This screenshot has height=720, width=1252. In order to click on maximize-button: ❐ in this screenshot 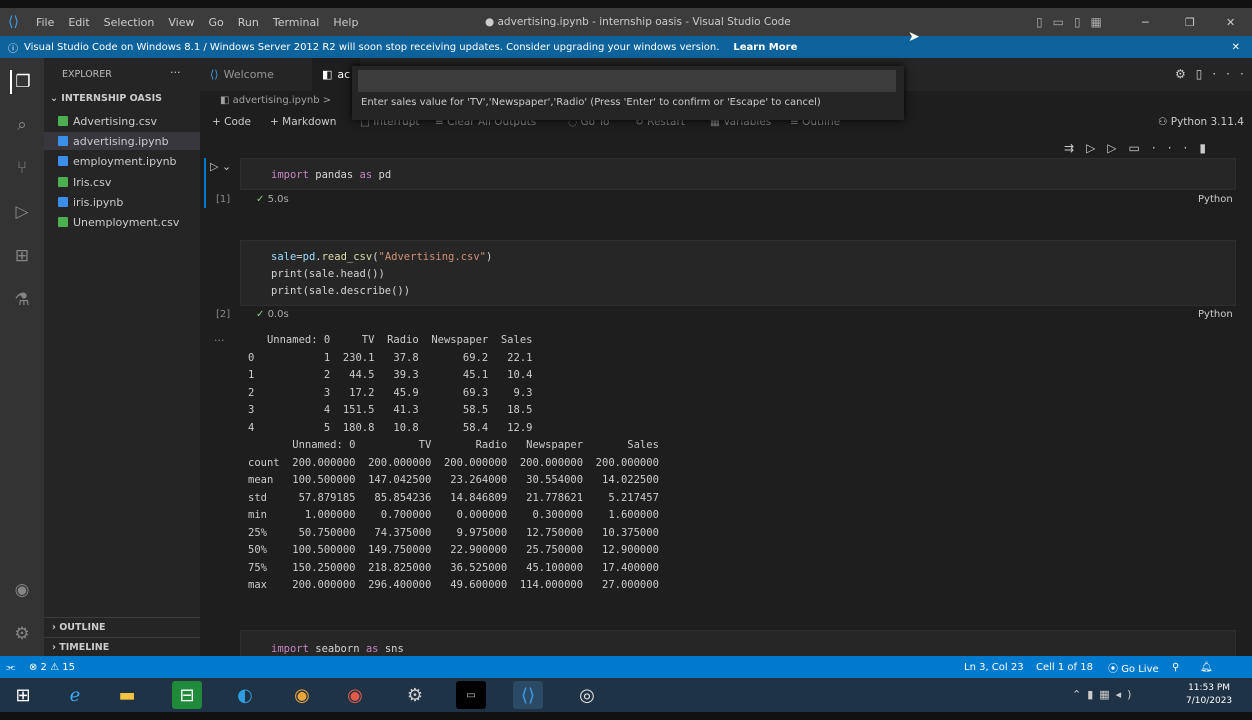, I will do `click(1190, 22)`.